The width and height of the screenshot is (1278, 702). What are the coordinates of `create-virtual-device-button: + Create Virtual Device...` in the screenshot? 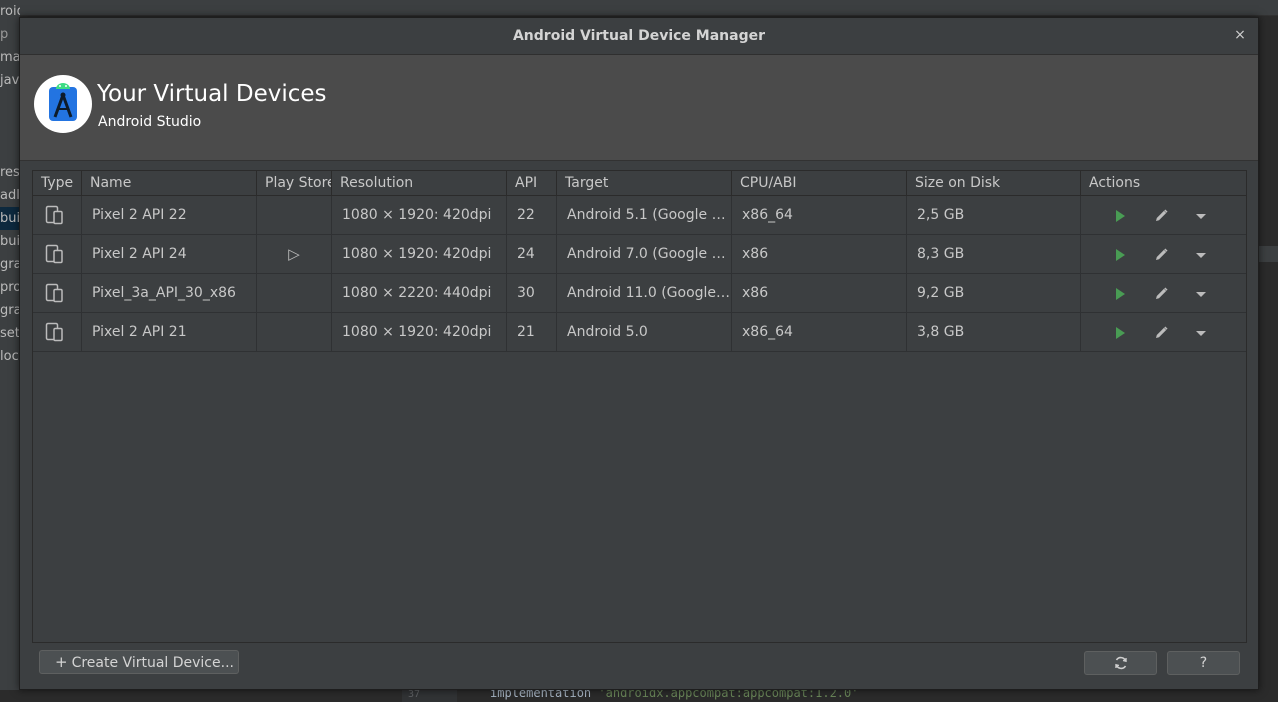 It's located at (139, 662).